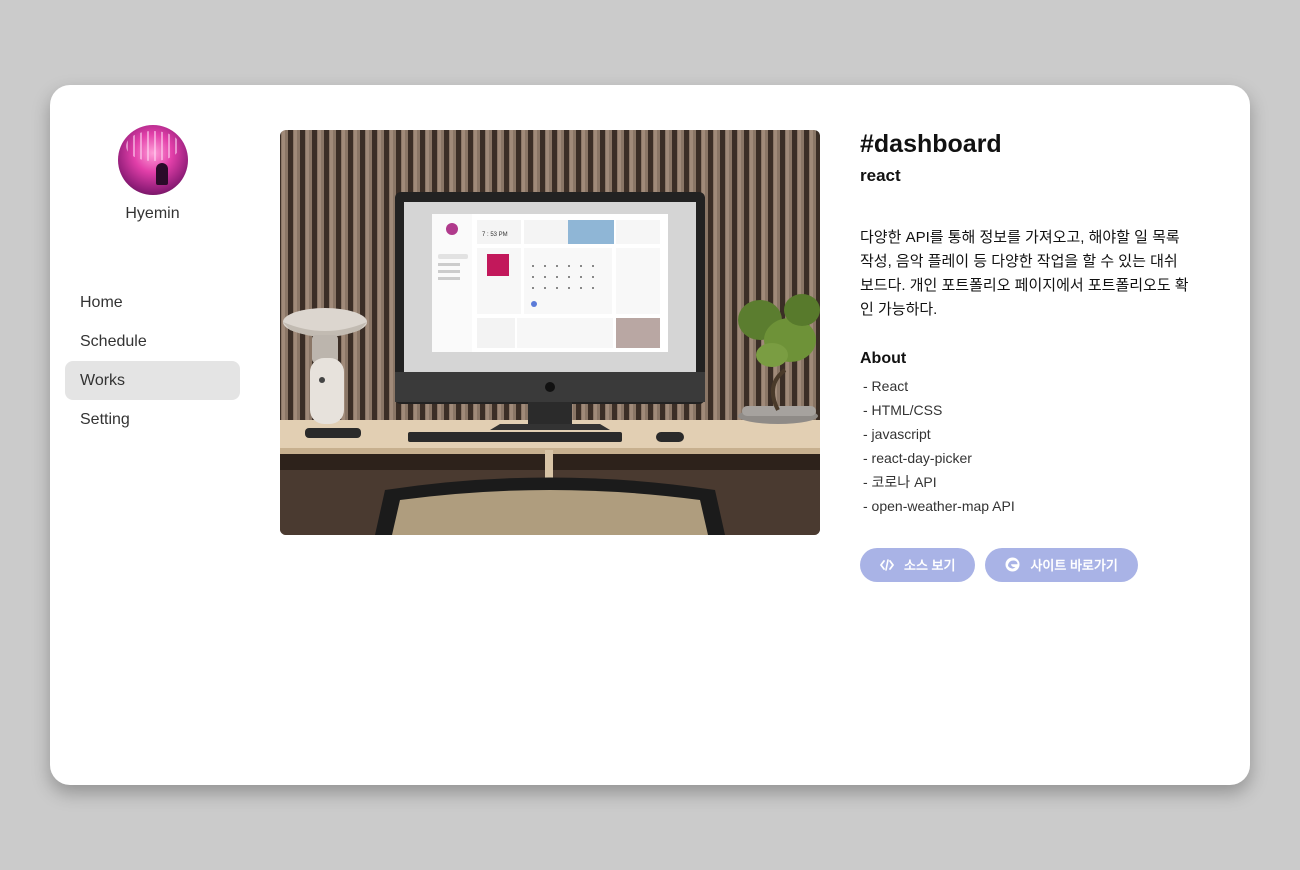 This screenshot has width=1300, height=870. I want to click on nav-item-schedule: Schedule, so click(152, 341).